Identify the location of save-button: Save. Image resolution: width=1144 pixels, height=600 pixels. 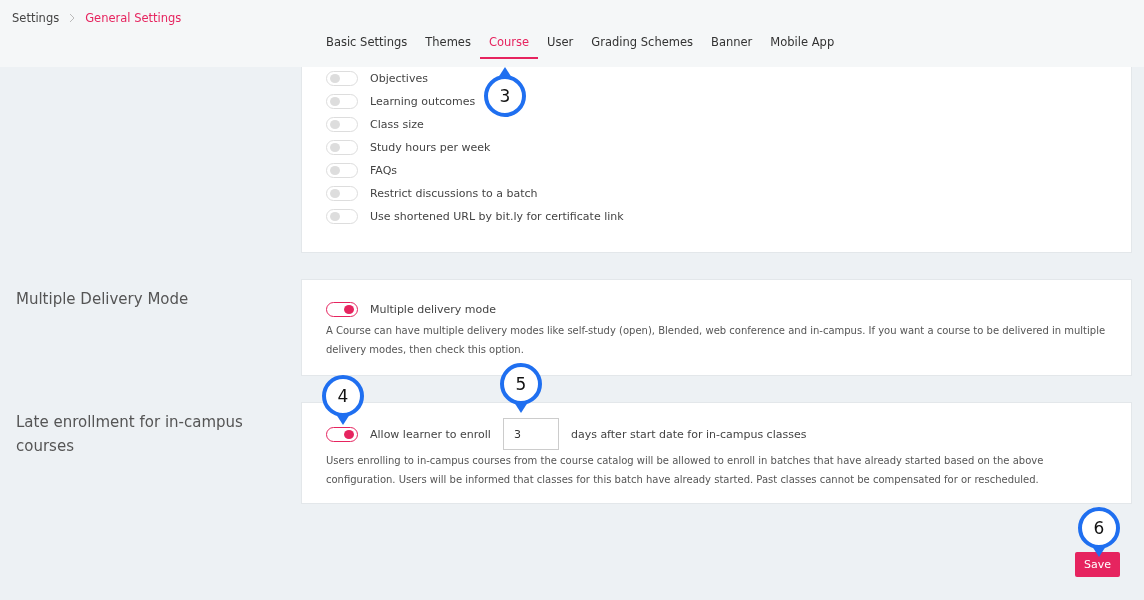
(1097, 564).